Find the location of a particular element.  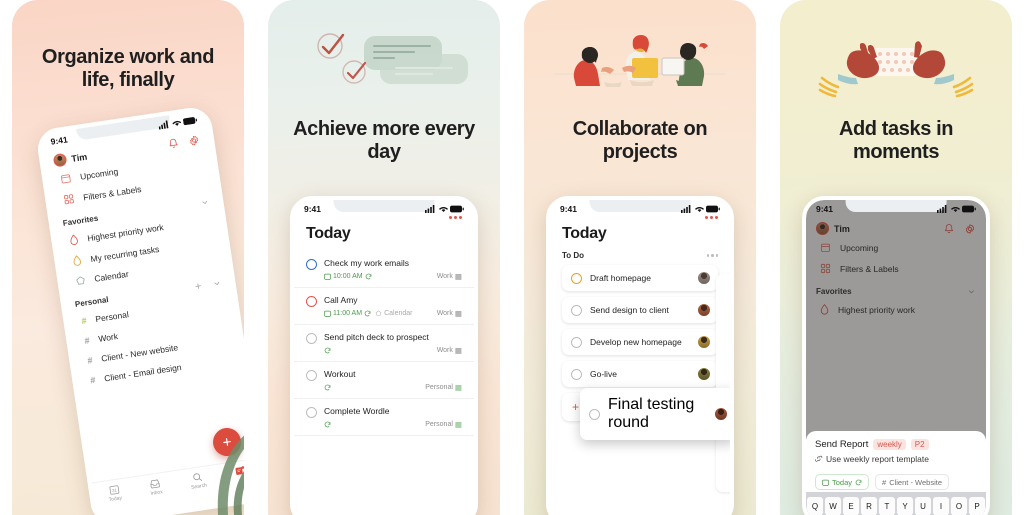

board-card: Develop new homepage is located at coordinates (640, 342).